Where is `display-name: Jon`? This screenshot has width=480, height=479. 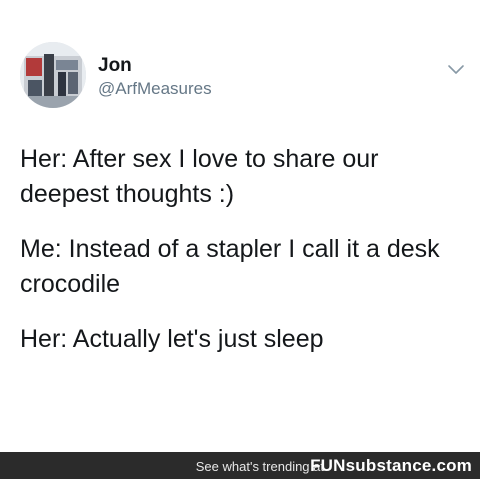
display-name: Jon is located at coordinates (155, 66).